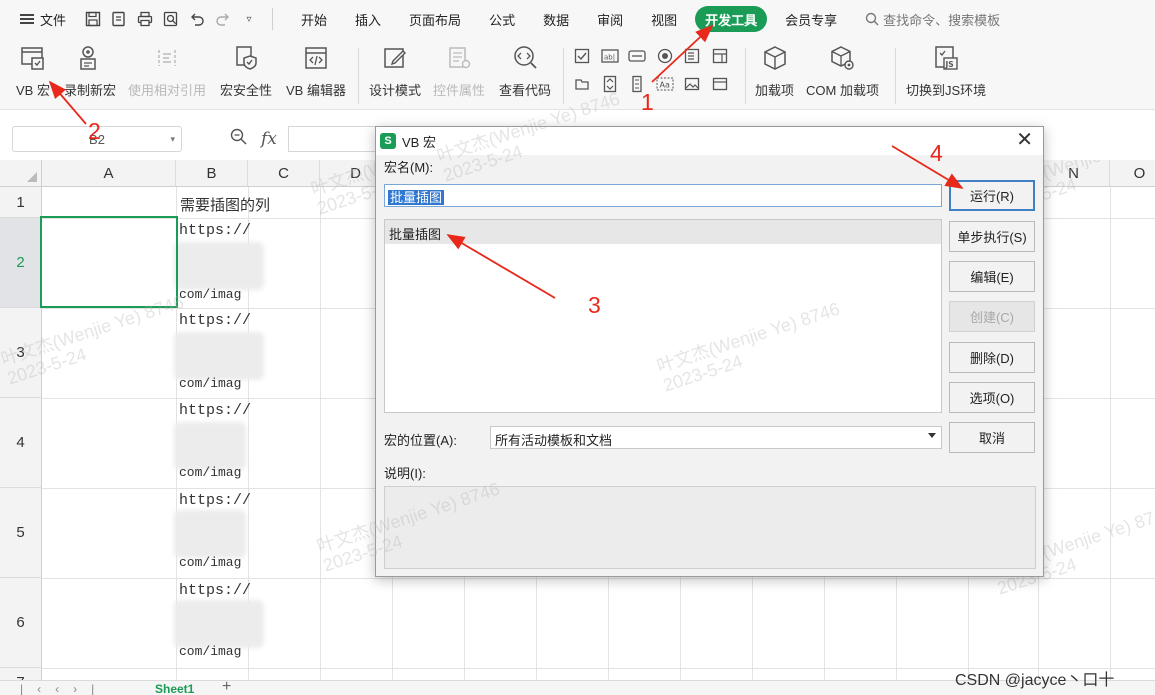  What do you see at coordinates (316, 70) in the screenshot?
I see `vb-editor-button: VB 编辑器` at bounding box center [316, 70].